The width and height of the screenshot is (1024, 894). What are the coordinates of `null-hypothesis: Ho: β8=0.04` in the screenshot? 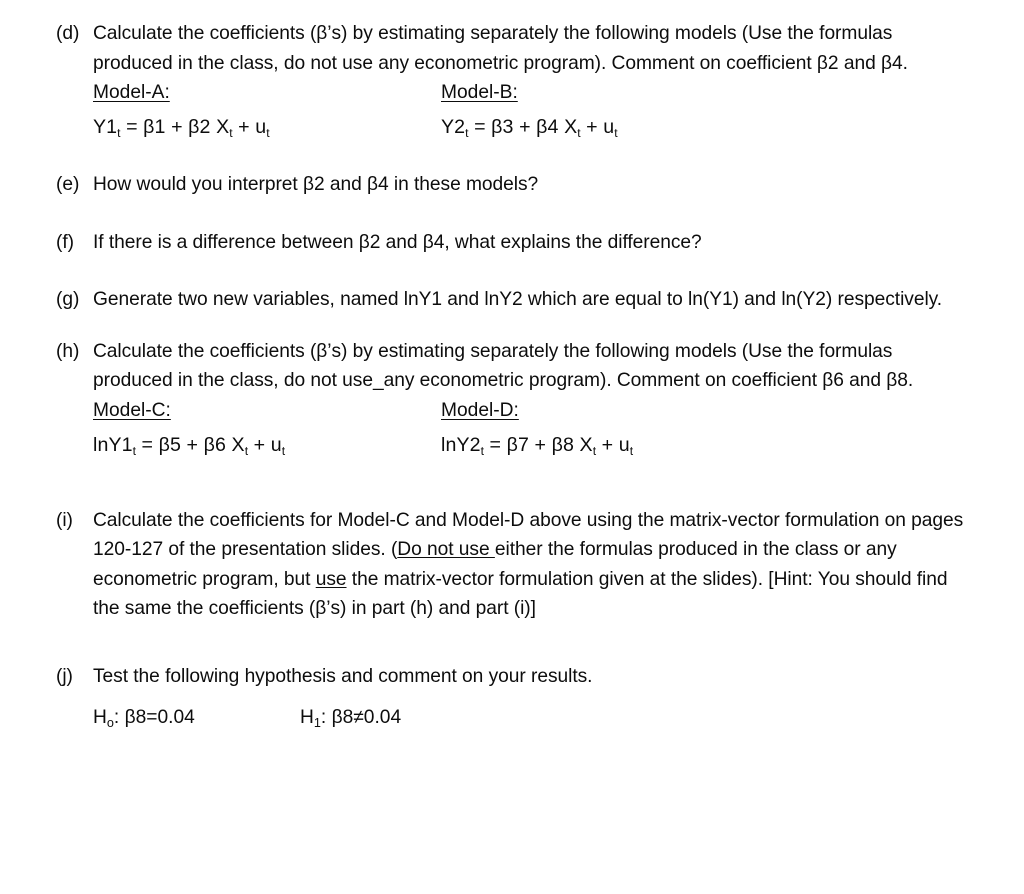 It's located at (144, 718).